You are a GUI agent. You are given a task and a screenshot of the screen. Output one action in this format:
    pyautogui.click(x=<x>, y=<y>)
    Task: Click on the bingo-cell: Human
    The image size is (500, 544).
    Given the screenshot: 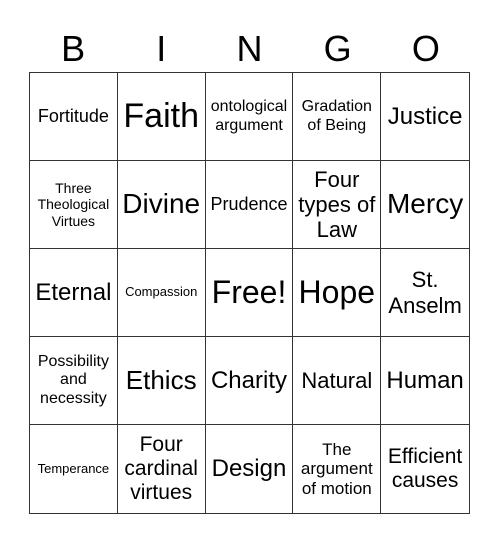 What is the action you would take?
    pyautogui.click(x=425, y=381)
    